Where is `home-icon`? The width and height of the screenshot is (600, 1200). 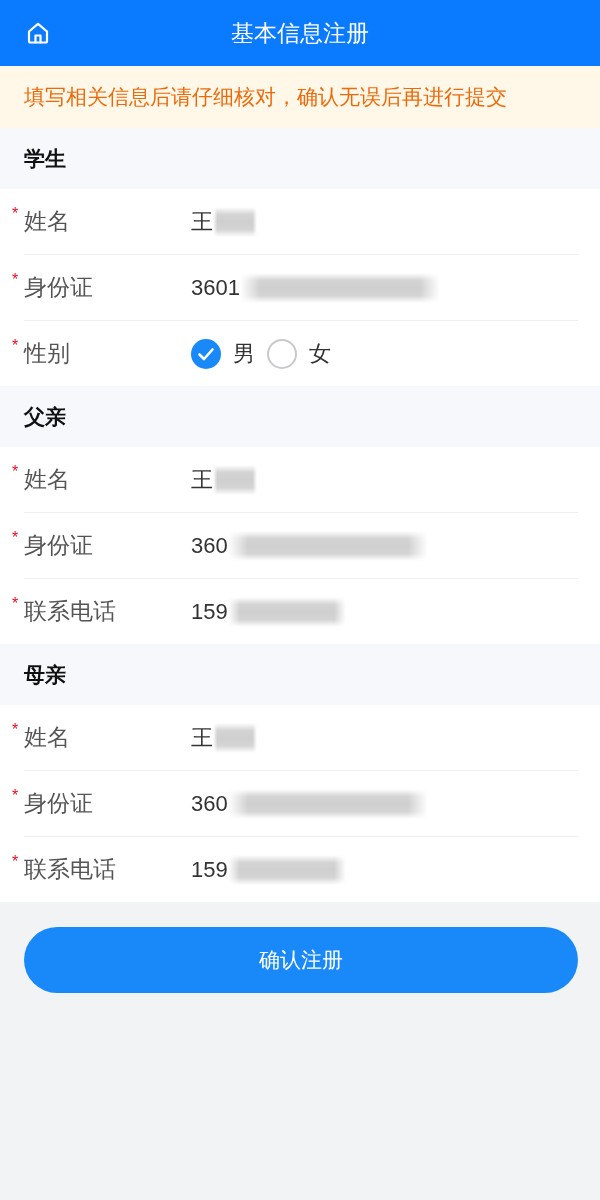 home-icon is located at coordinates (38, 33).